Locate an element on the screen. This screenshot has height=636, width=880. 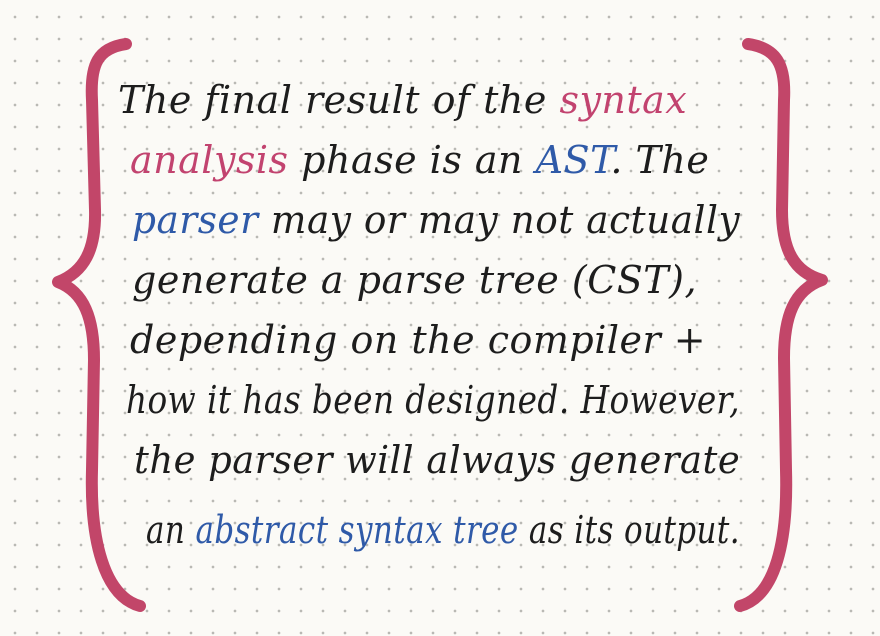
text-line-8: an abstract syntax tree as its output. is located at coordinates (443, 530).